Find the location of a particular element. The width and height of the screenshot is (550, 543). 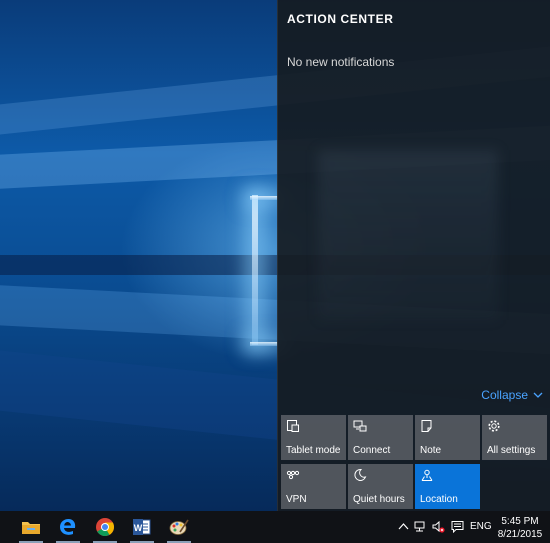

tile-quiet-hours: Quiet hours is located at coordinates (380, 486).